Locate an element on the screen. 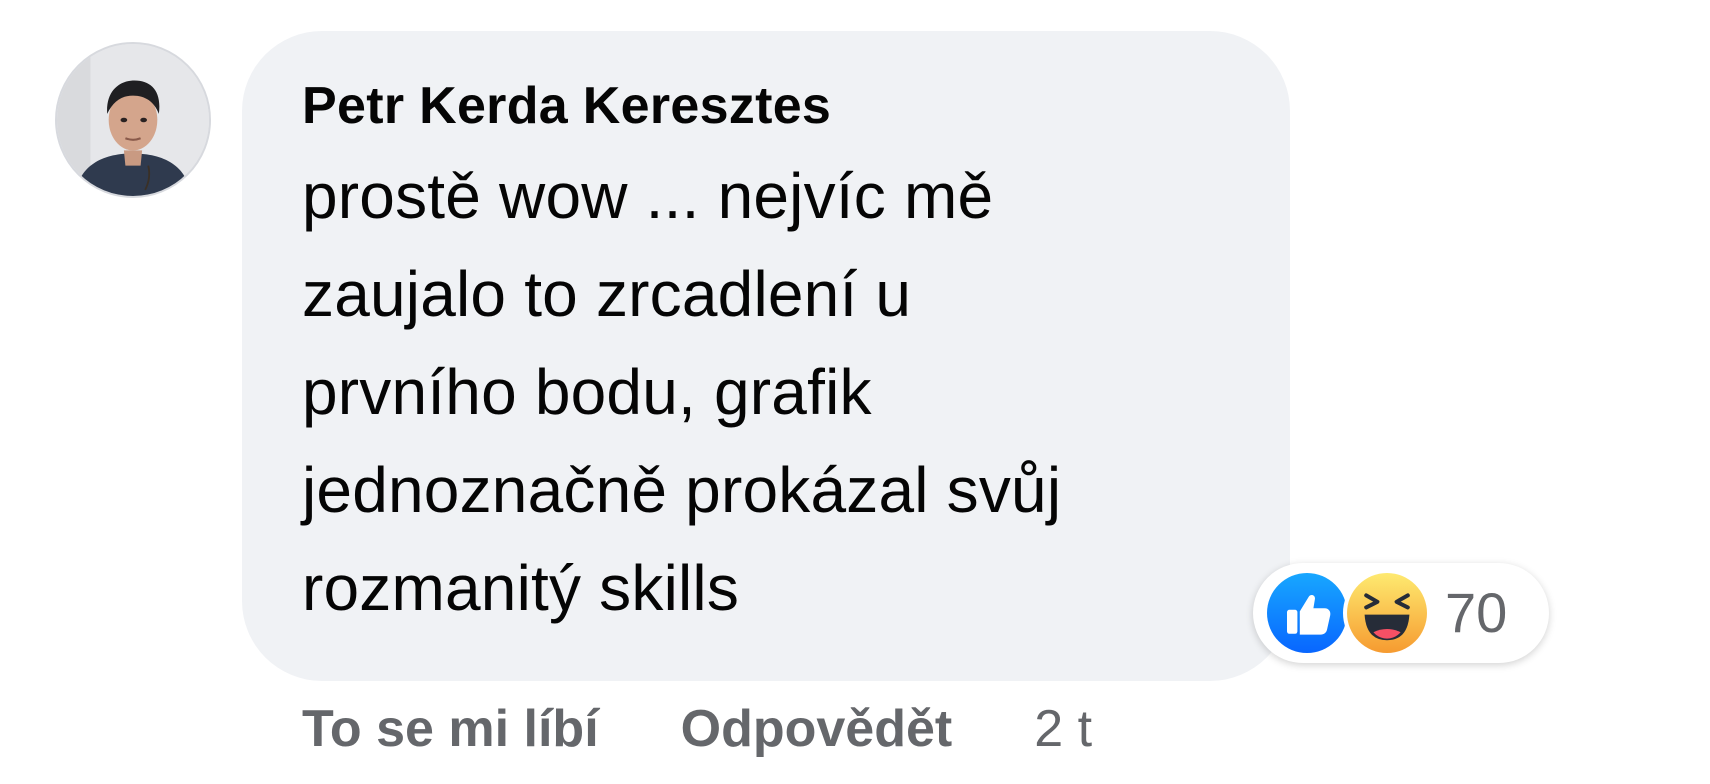 This screenshot has height=784, width=1710. like-button: To se mi líbí is located at coordinates (450, 729).